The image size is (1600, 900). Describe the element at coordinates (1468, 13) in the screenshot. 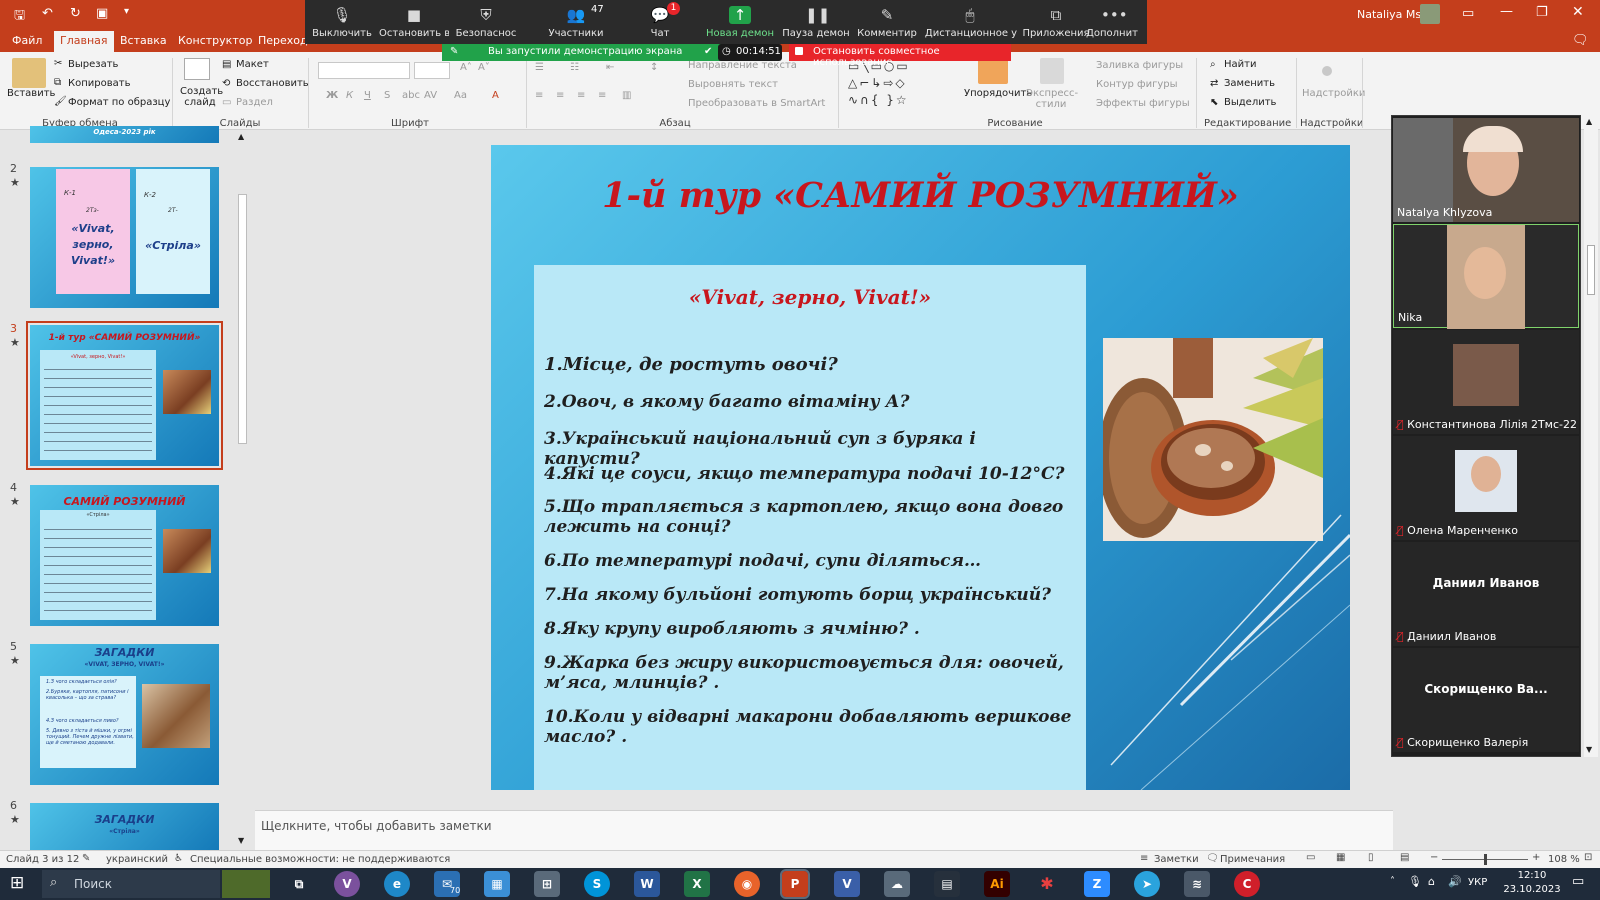

I see `ribbon-display-icon: ▭` at that location.